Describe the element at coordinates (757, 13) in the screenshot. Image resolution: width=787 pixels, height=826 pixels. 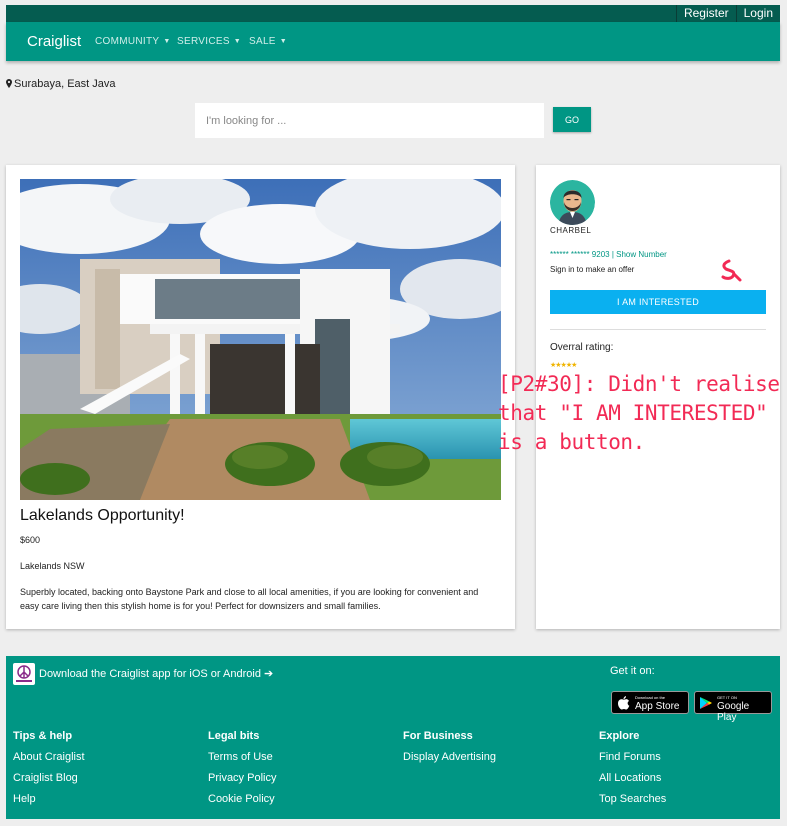
I see `login-link: Login` at that location.